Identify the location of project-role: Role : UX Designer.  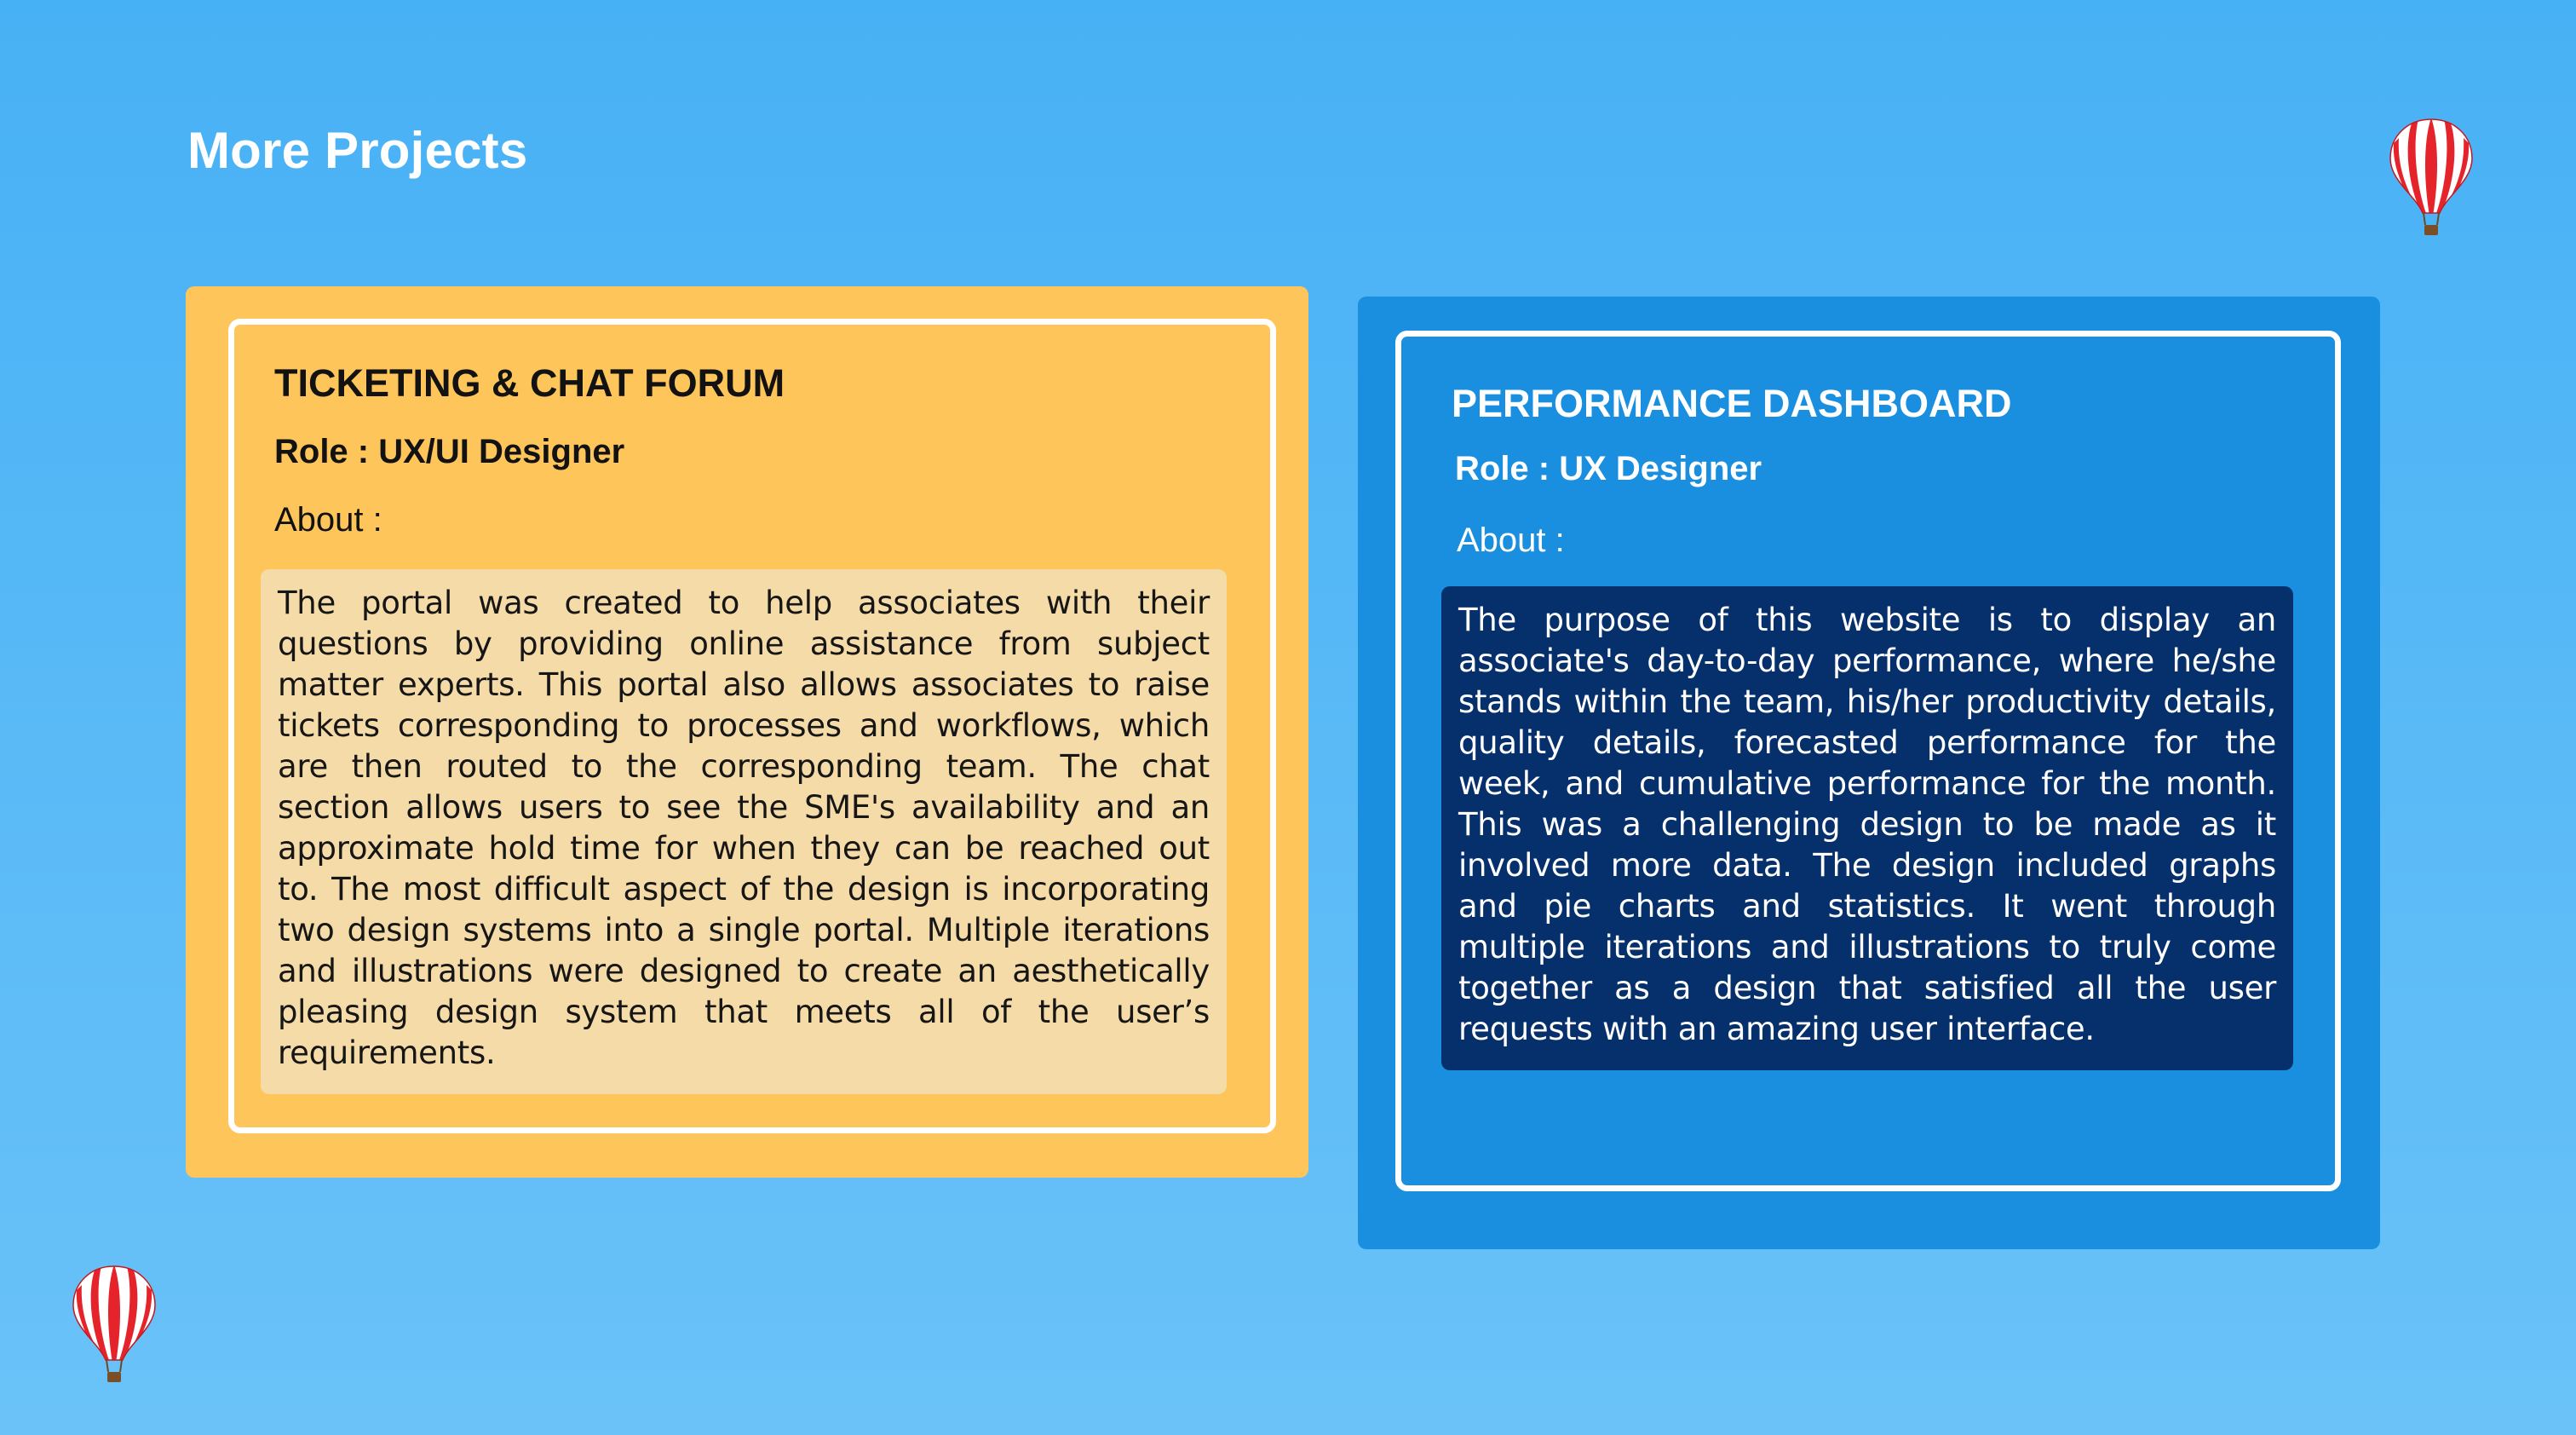
(1609, 468).